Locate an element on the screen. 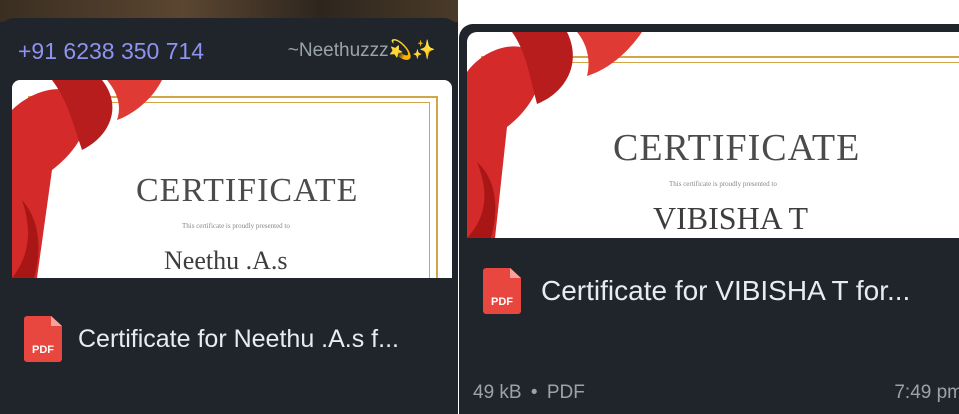 This screenshot has height=414, width=959. message-time: 7:49 pm is located at coordinates (926, 392).